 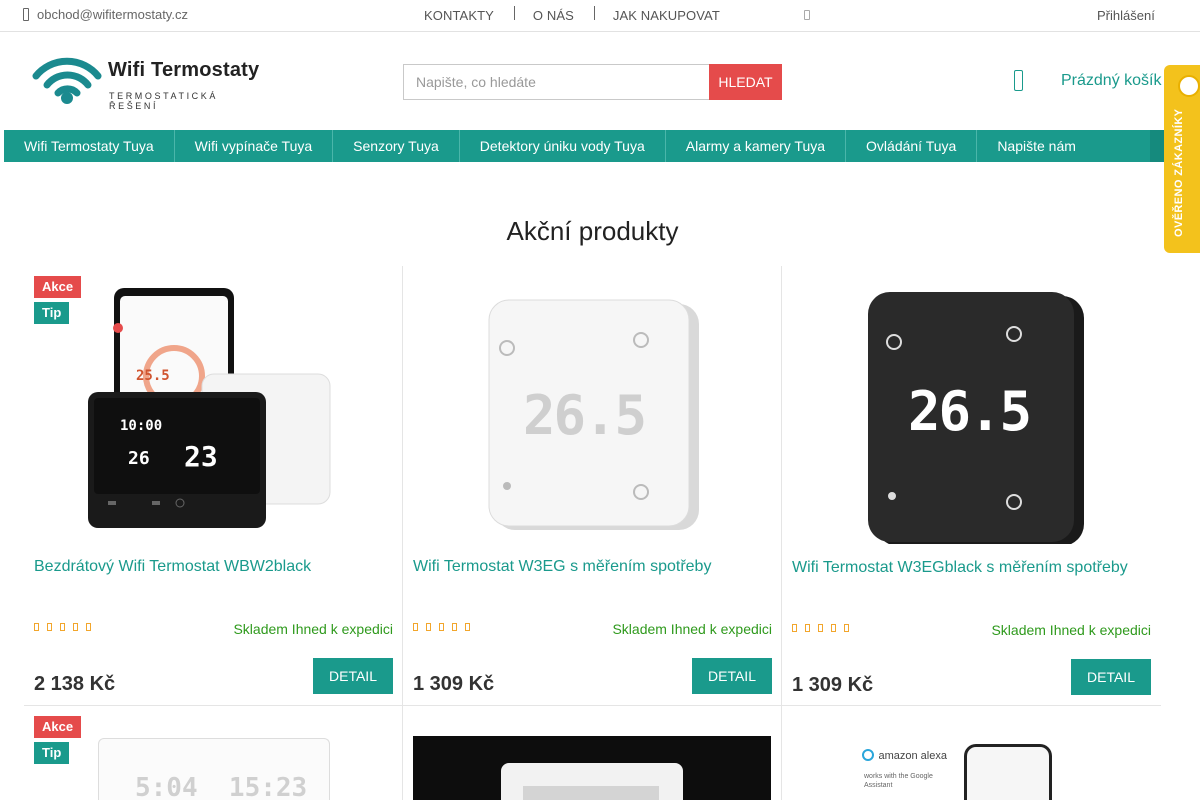 I want to click on alexa-logo: amazon alexa, so click(x=904, y=755).